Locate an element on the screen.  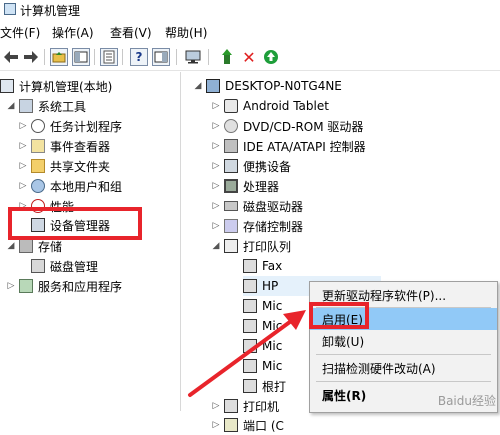
menu-action: 操作(A) is located at coordinates (73, 32).